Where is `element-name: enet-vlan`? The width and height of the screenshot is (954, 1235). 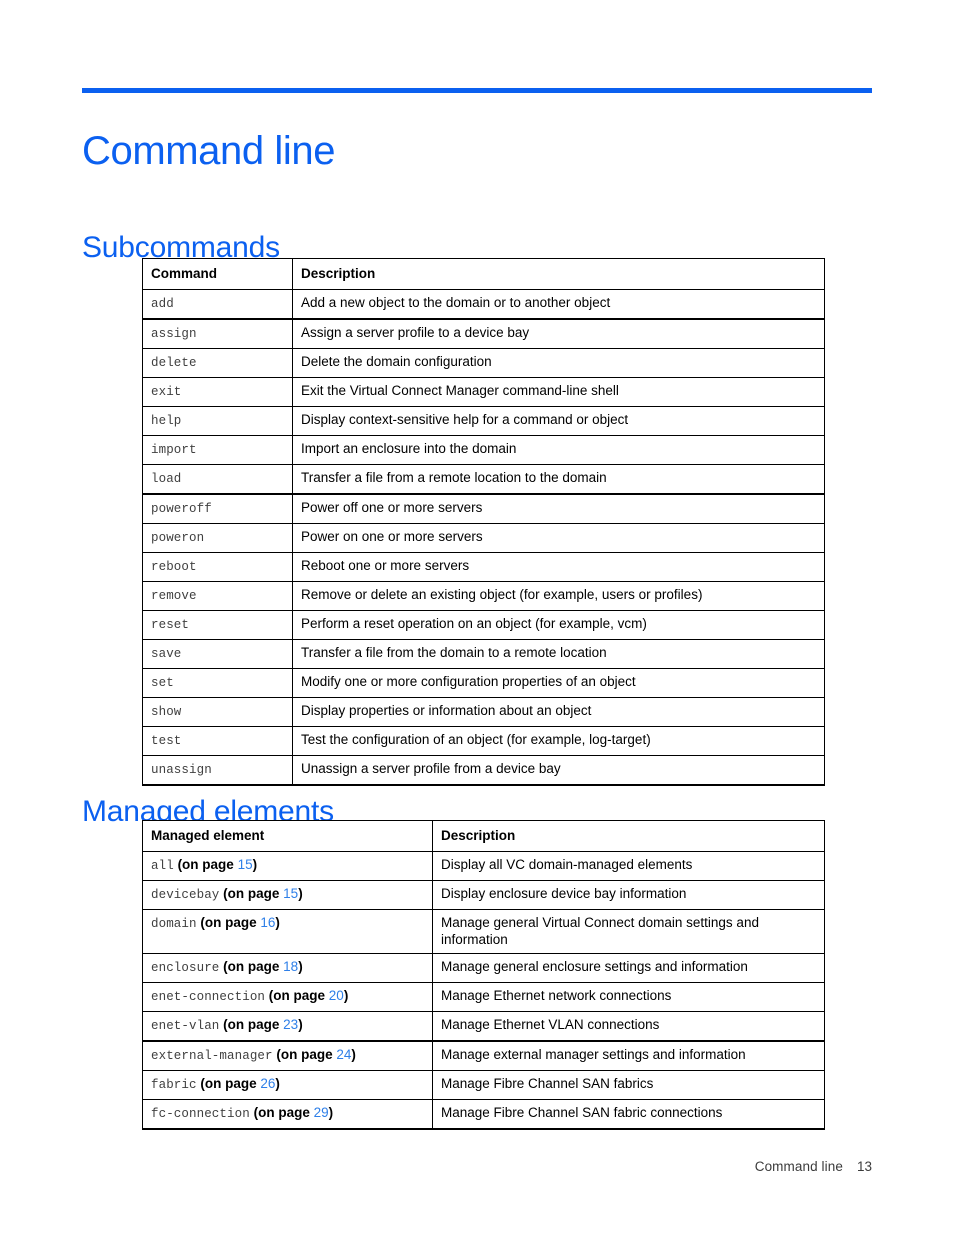
element-name: enet-vlan is located at coordinates (185, 1026).